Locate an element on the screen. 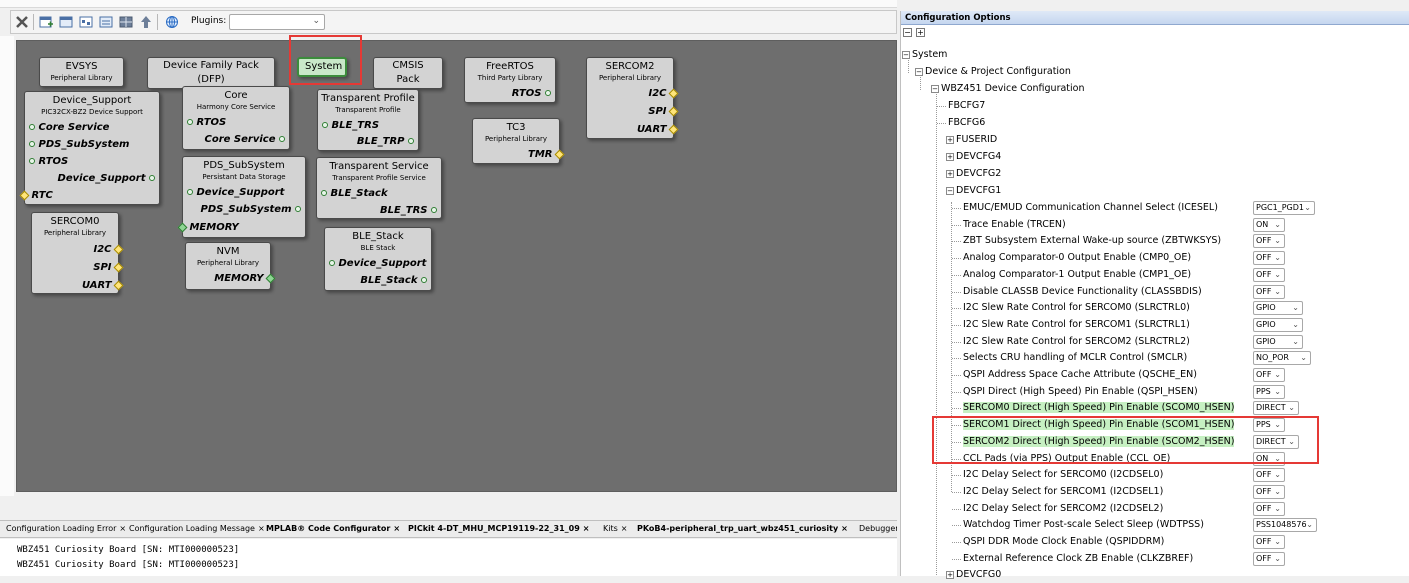  node-tc3: TC3 Peripheral Library TMR is located at coordinates (518, 141).